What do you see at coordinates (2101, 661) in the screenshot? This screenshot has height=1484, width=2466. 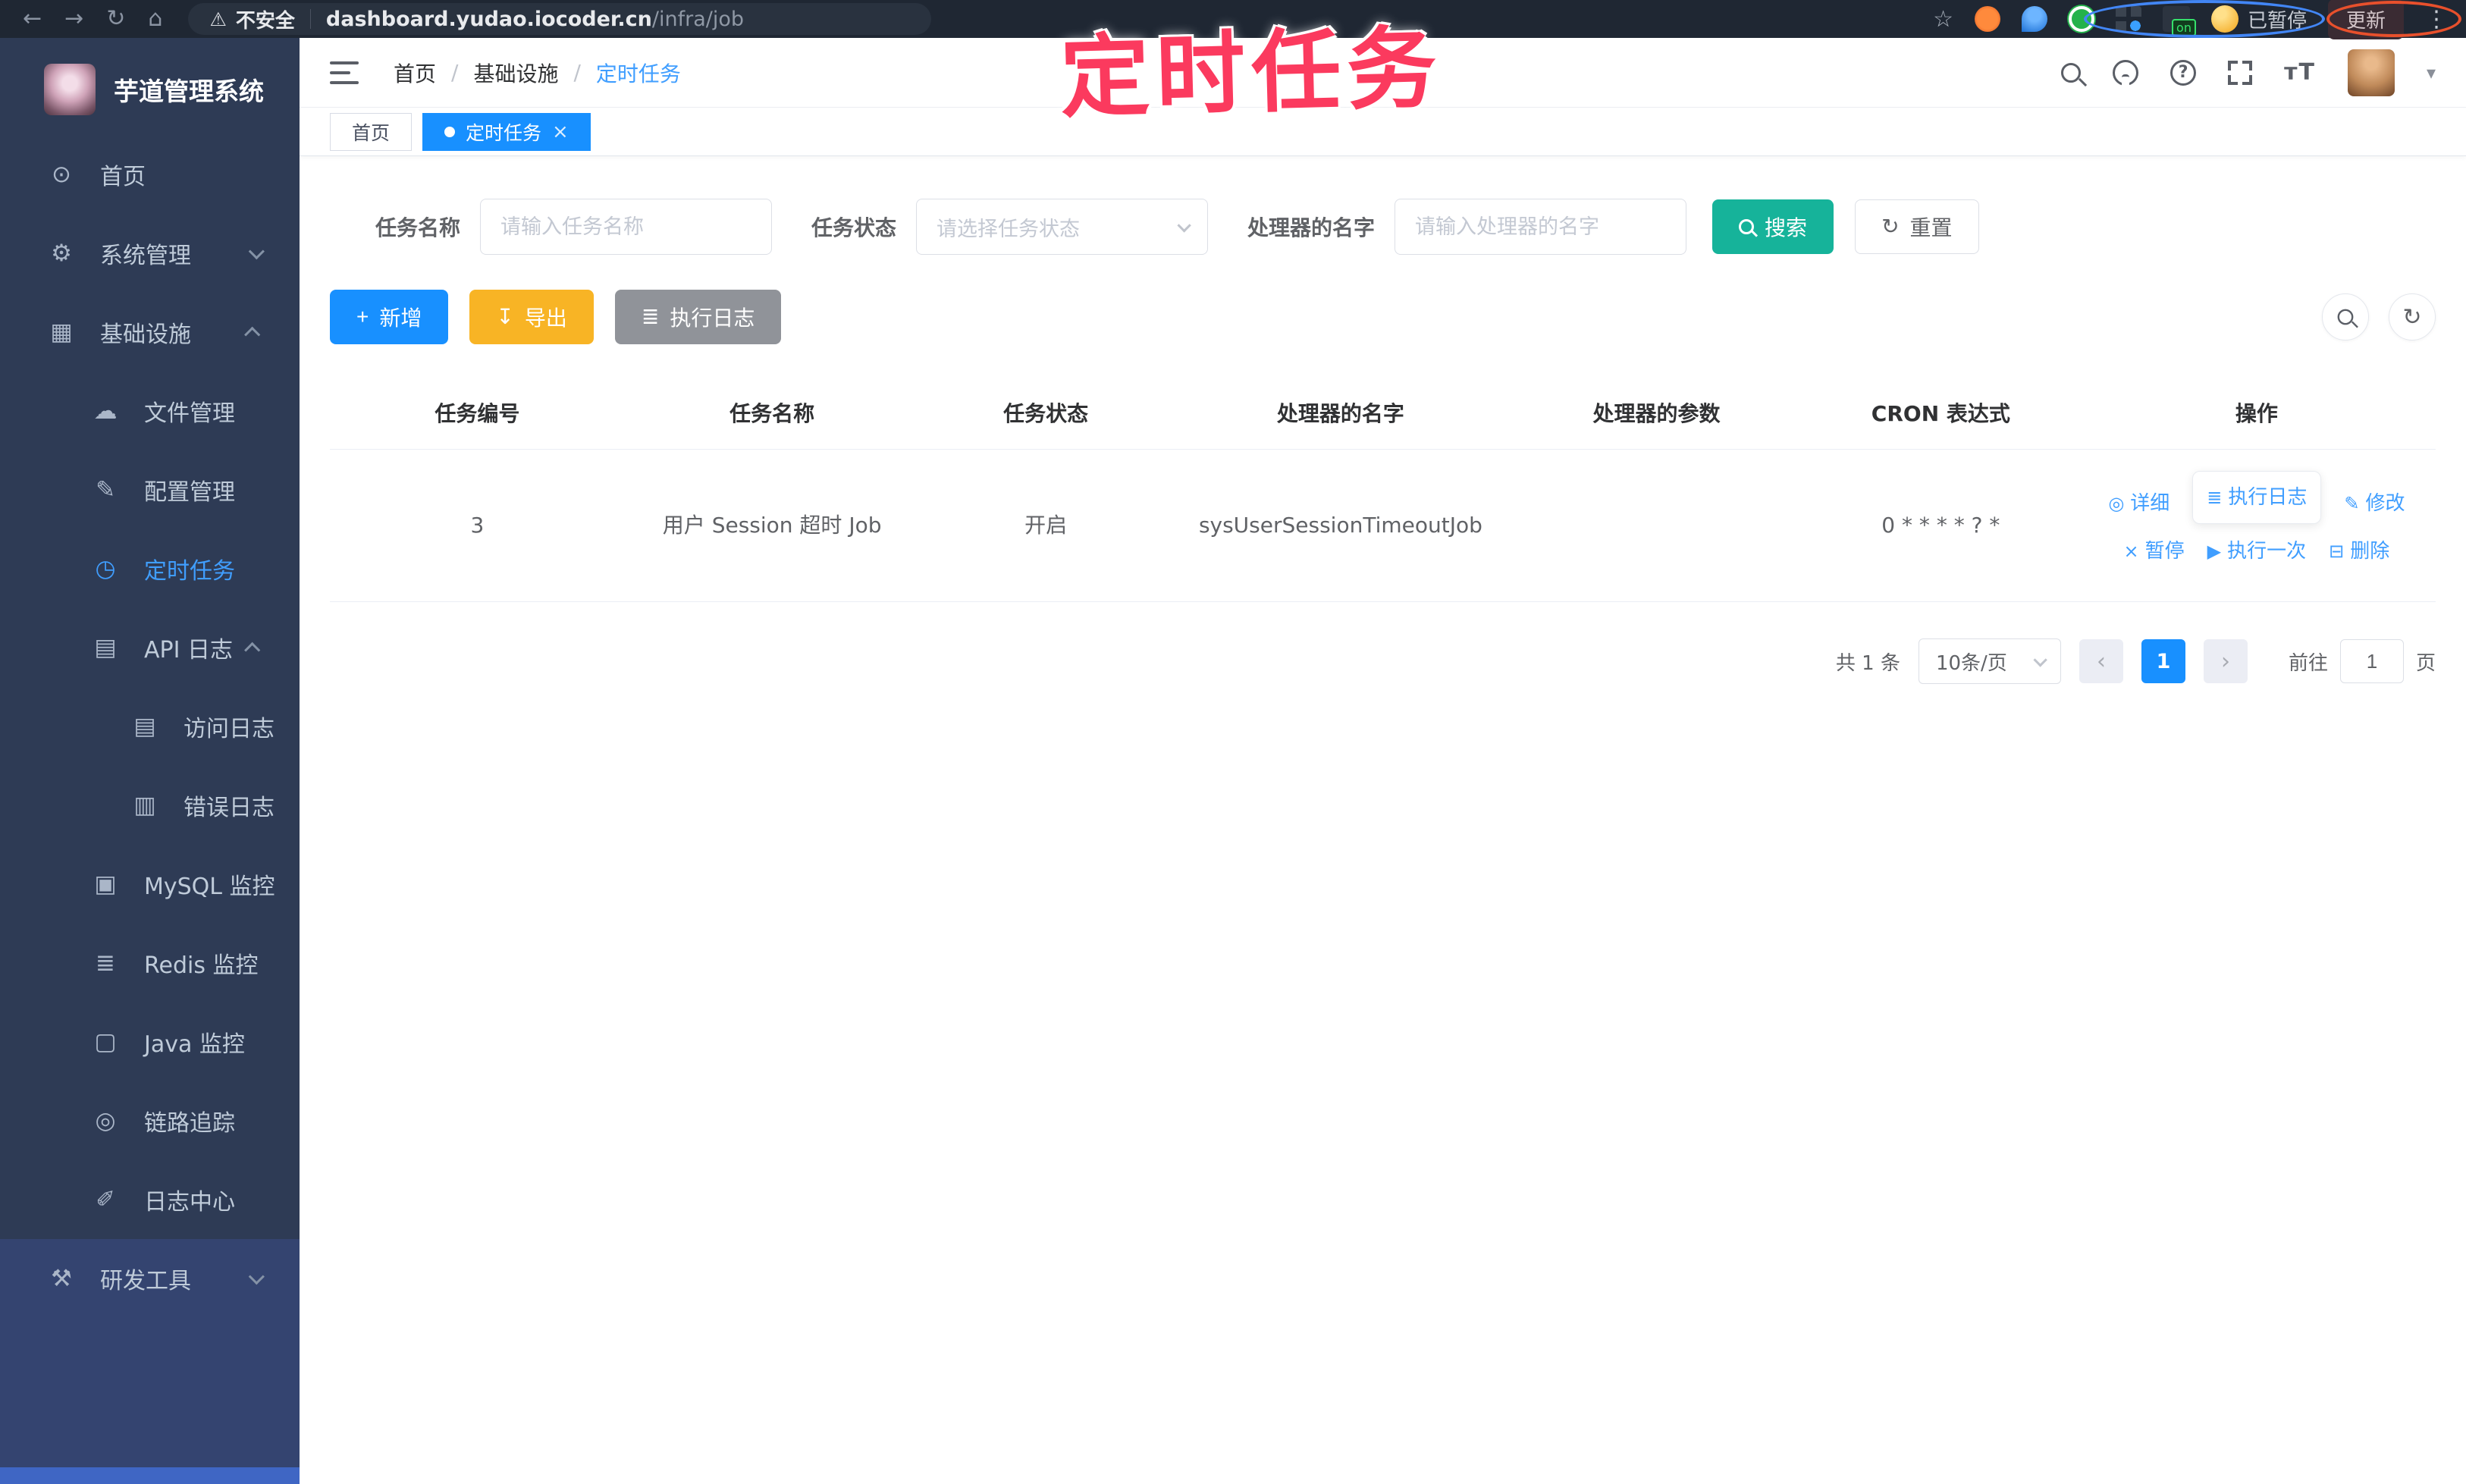 I see `prev-page-button: ‹` at bounding box center [2101, 661].